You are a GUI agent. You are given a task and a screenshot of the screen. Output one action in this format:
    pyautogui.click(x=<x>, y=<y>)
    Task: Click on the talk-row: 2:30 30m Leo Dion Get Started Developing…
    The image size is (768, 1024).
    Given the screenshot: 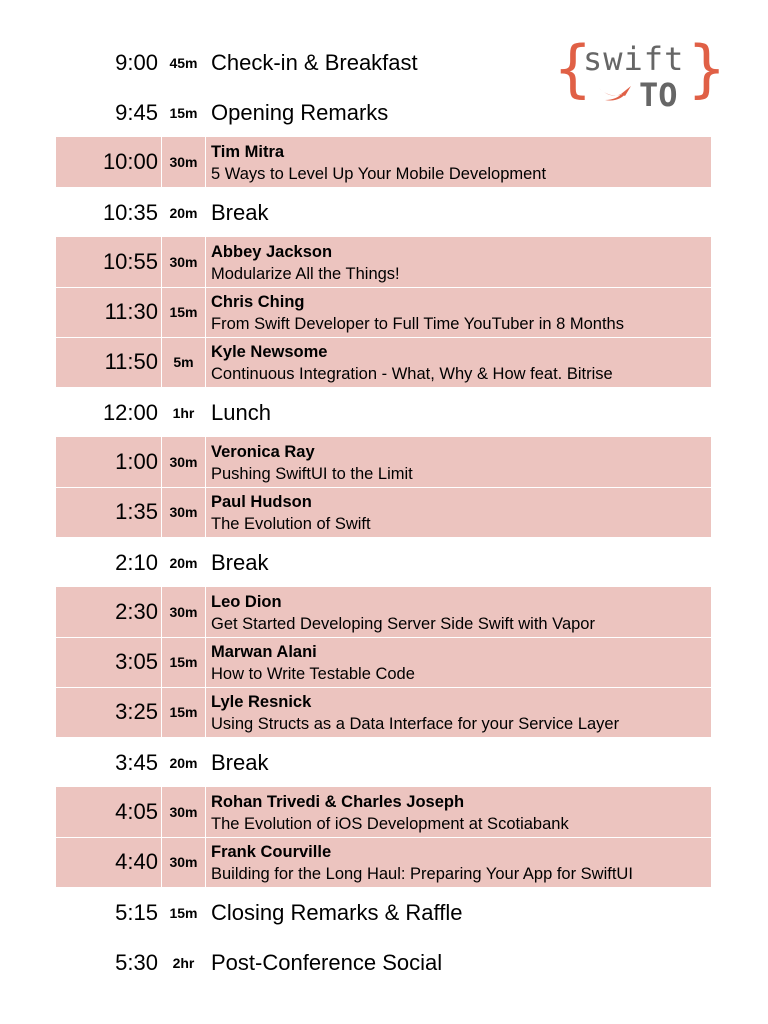 What is the action you would take?
    pyautogui.click(x=383, y=612)
    